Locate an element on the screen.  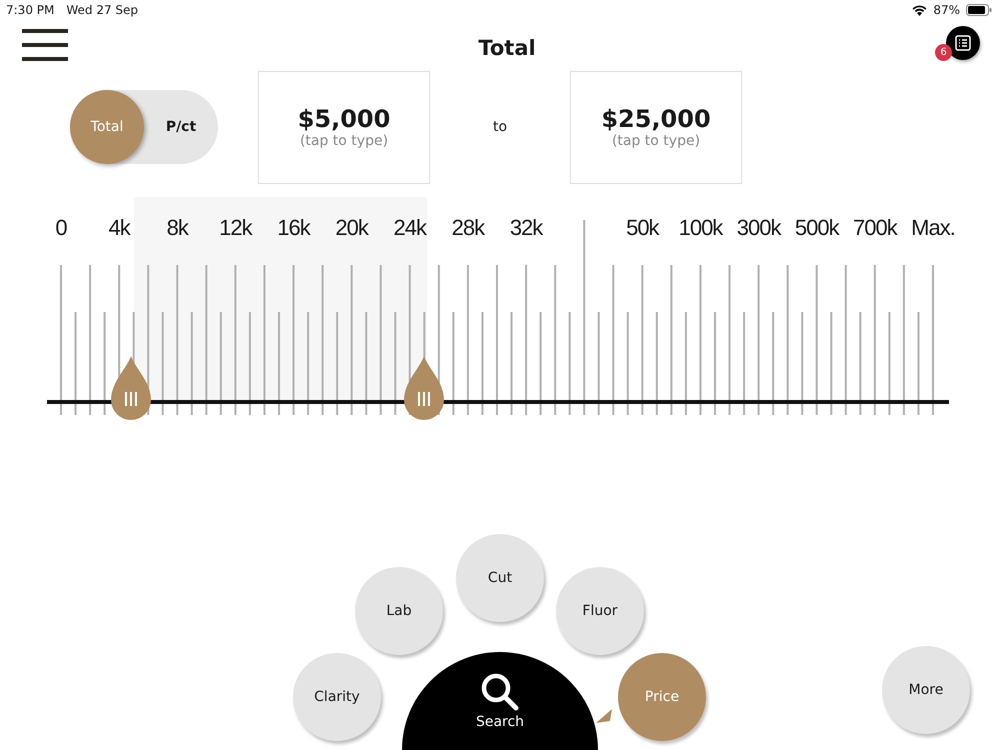
filter-bubble: Lab is located at coordinates (399, 611).